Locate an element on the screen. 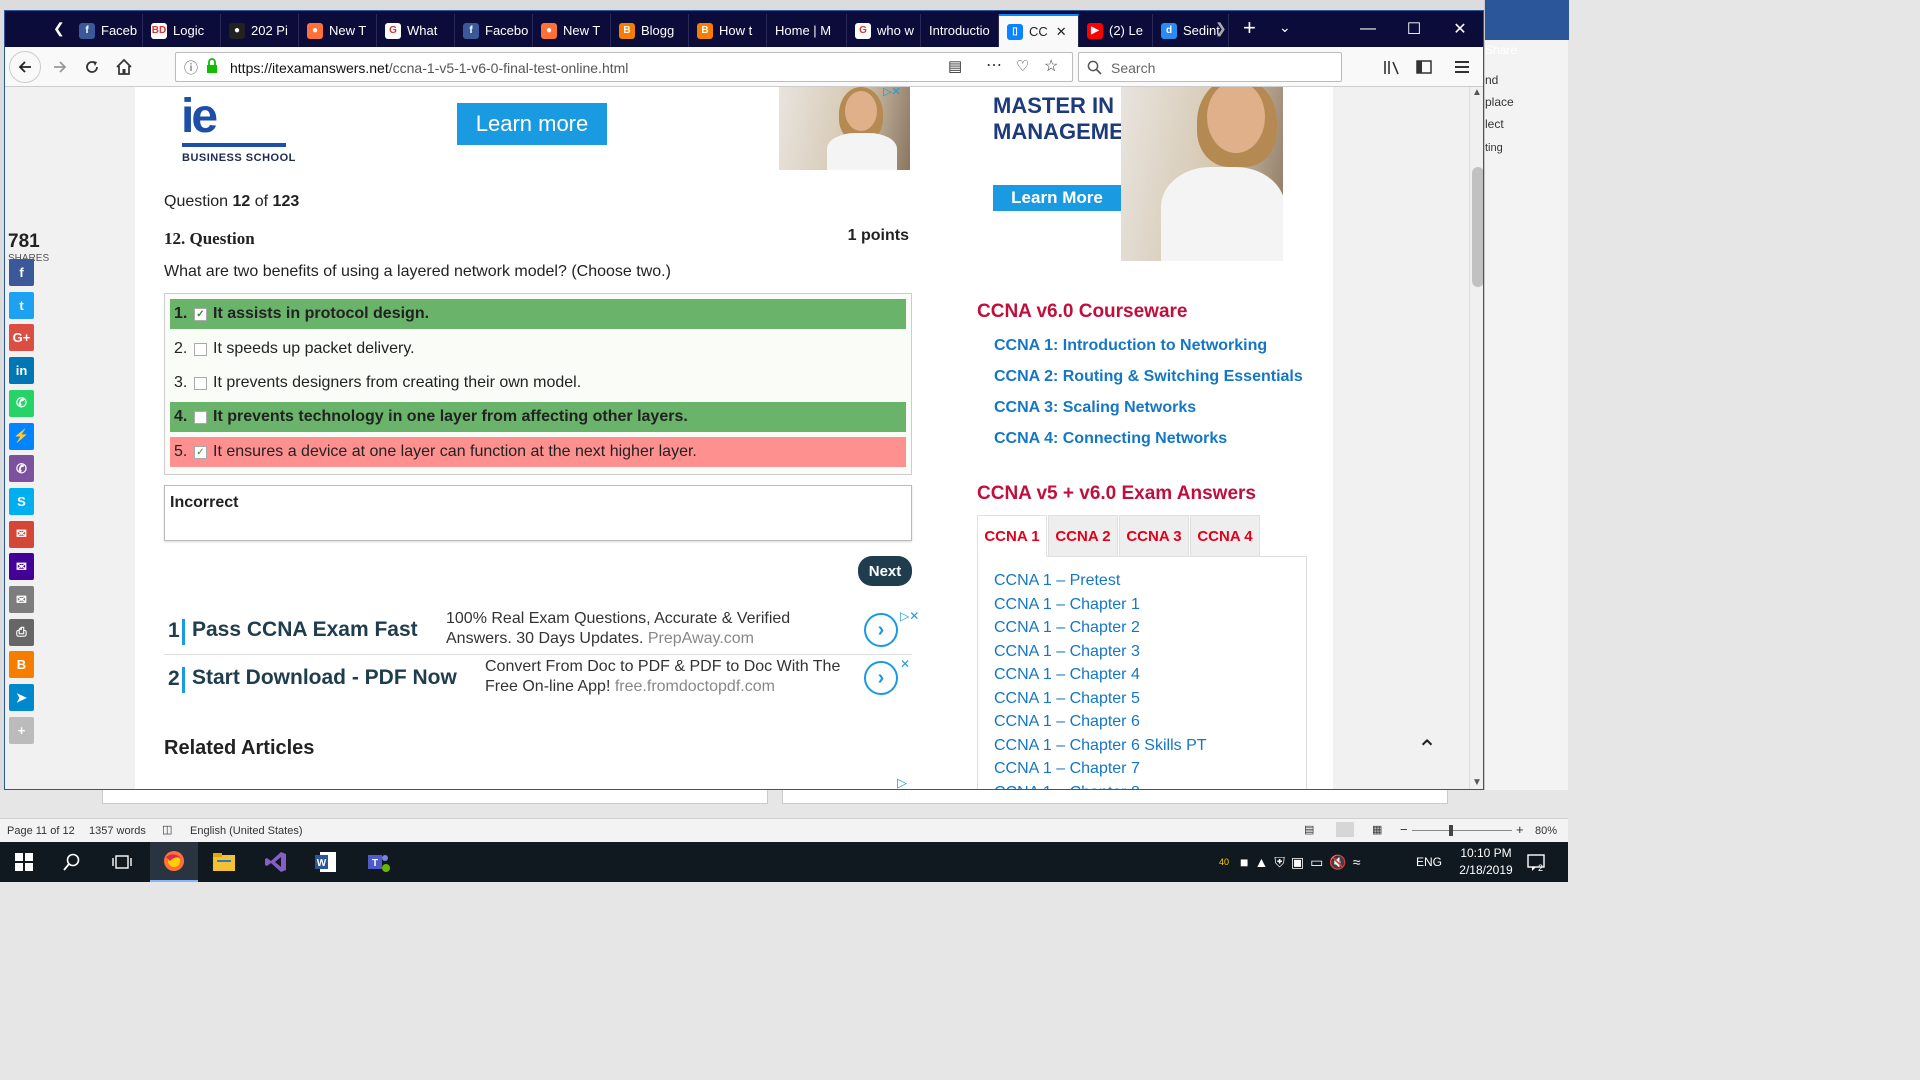  minimize-button: — is located at coordinates (1368, 29).